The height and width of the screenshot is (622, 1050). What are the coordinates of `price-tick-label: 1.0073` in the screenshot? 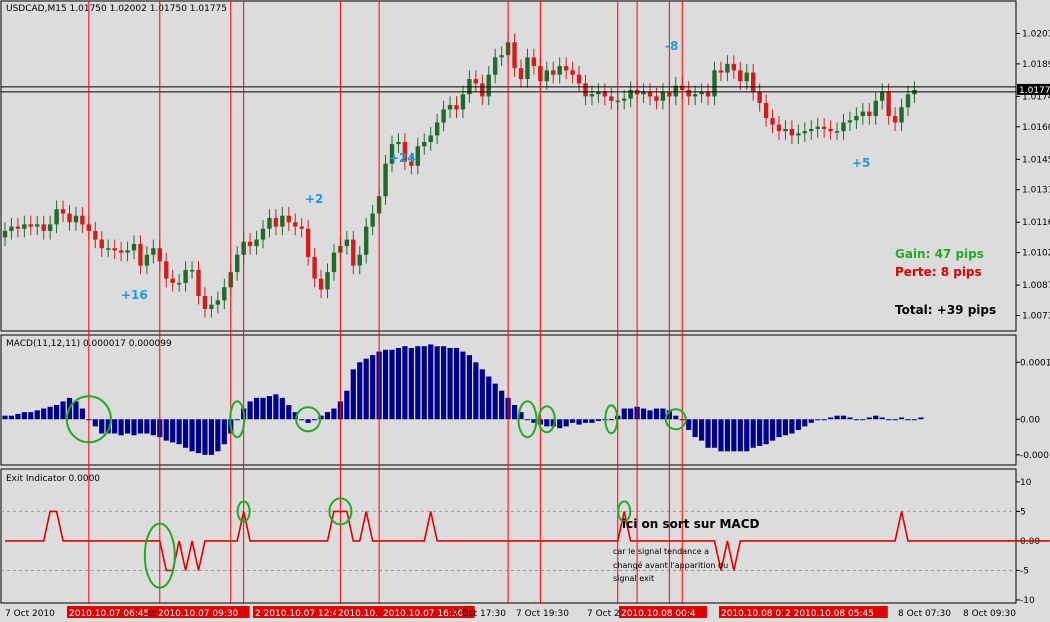 It's located at (1036, 316).